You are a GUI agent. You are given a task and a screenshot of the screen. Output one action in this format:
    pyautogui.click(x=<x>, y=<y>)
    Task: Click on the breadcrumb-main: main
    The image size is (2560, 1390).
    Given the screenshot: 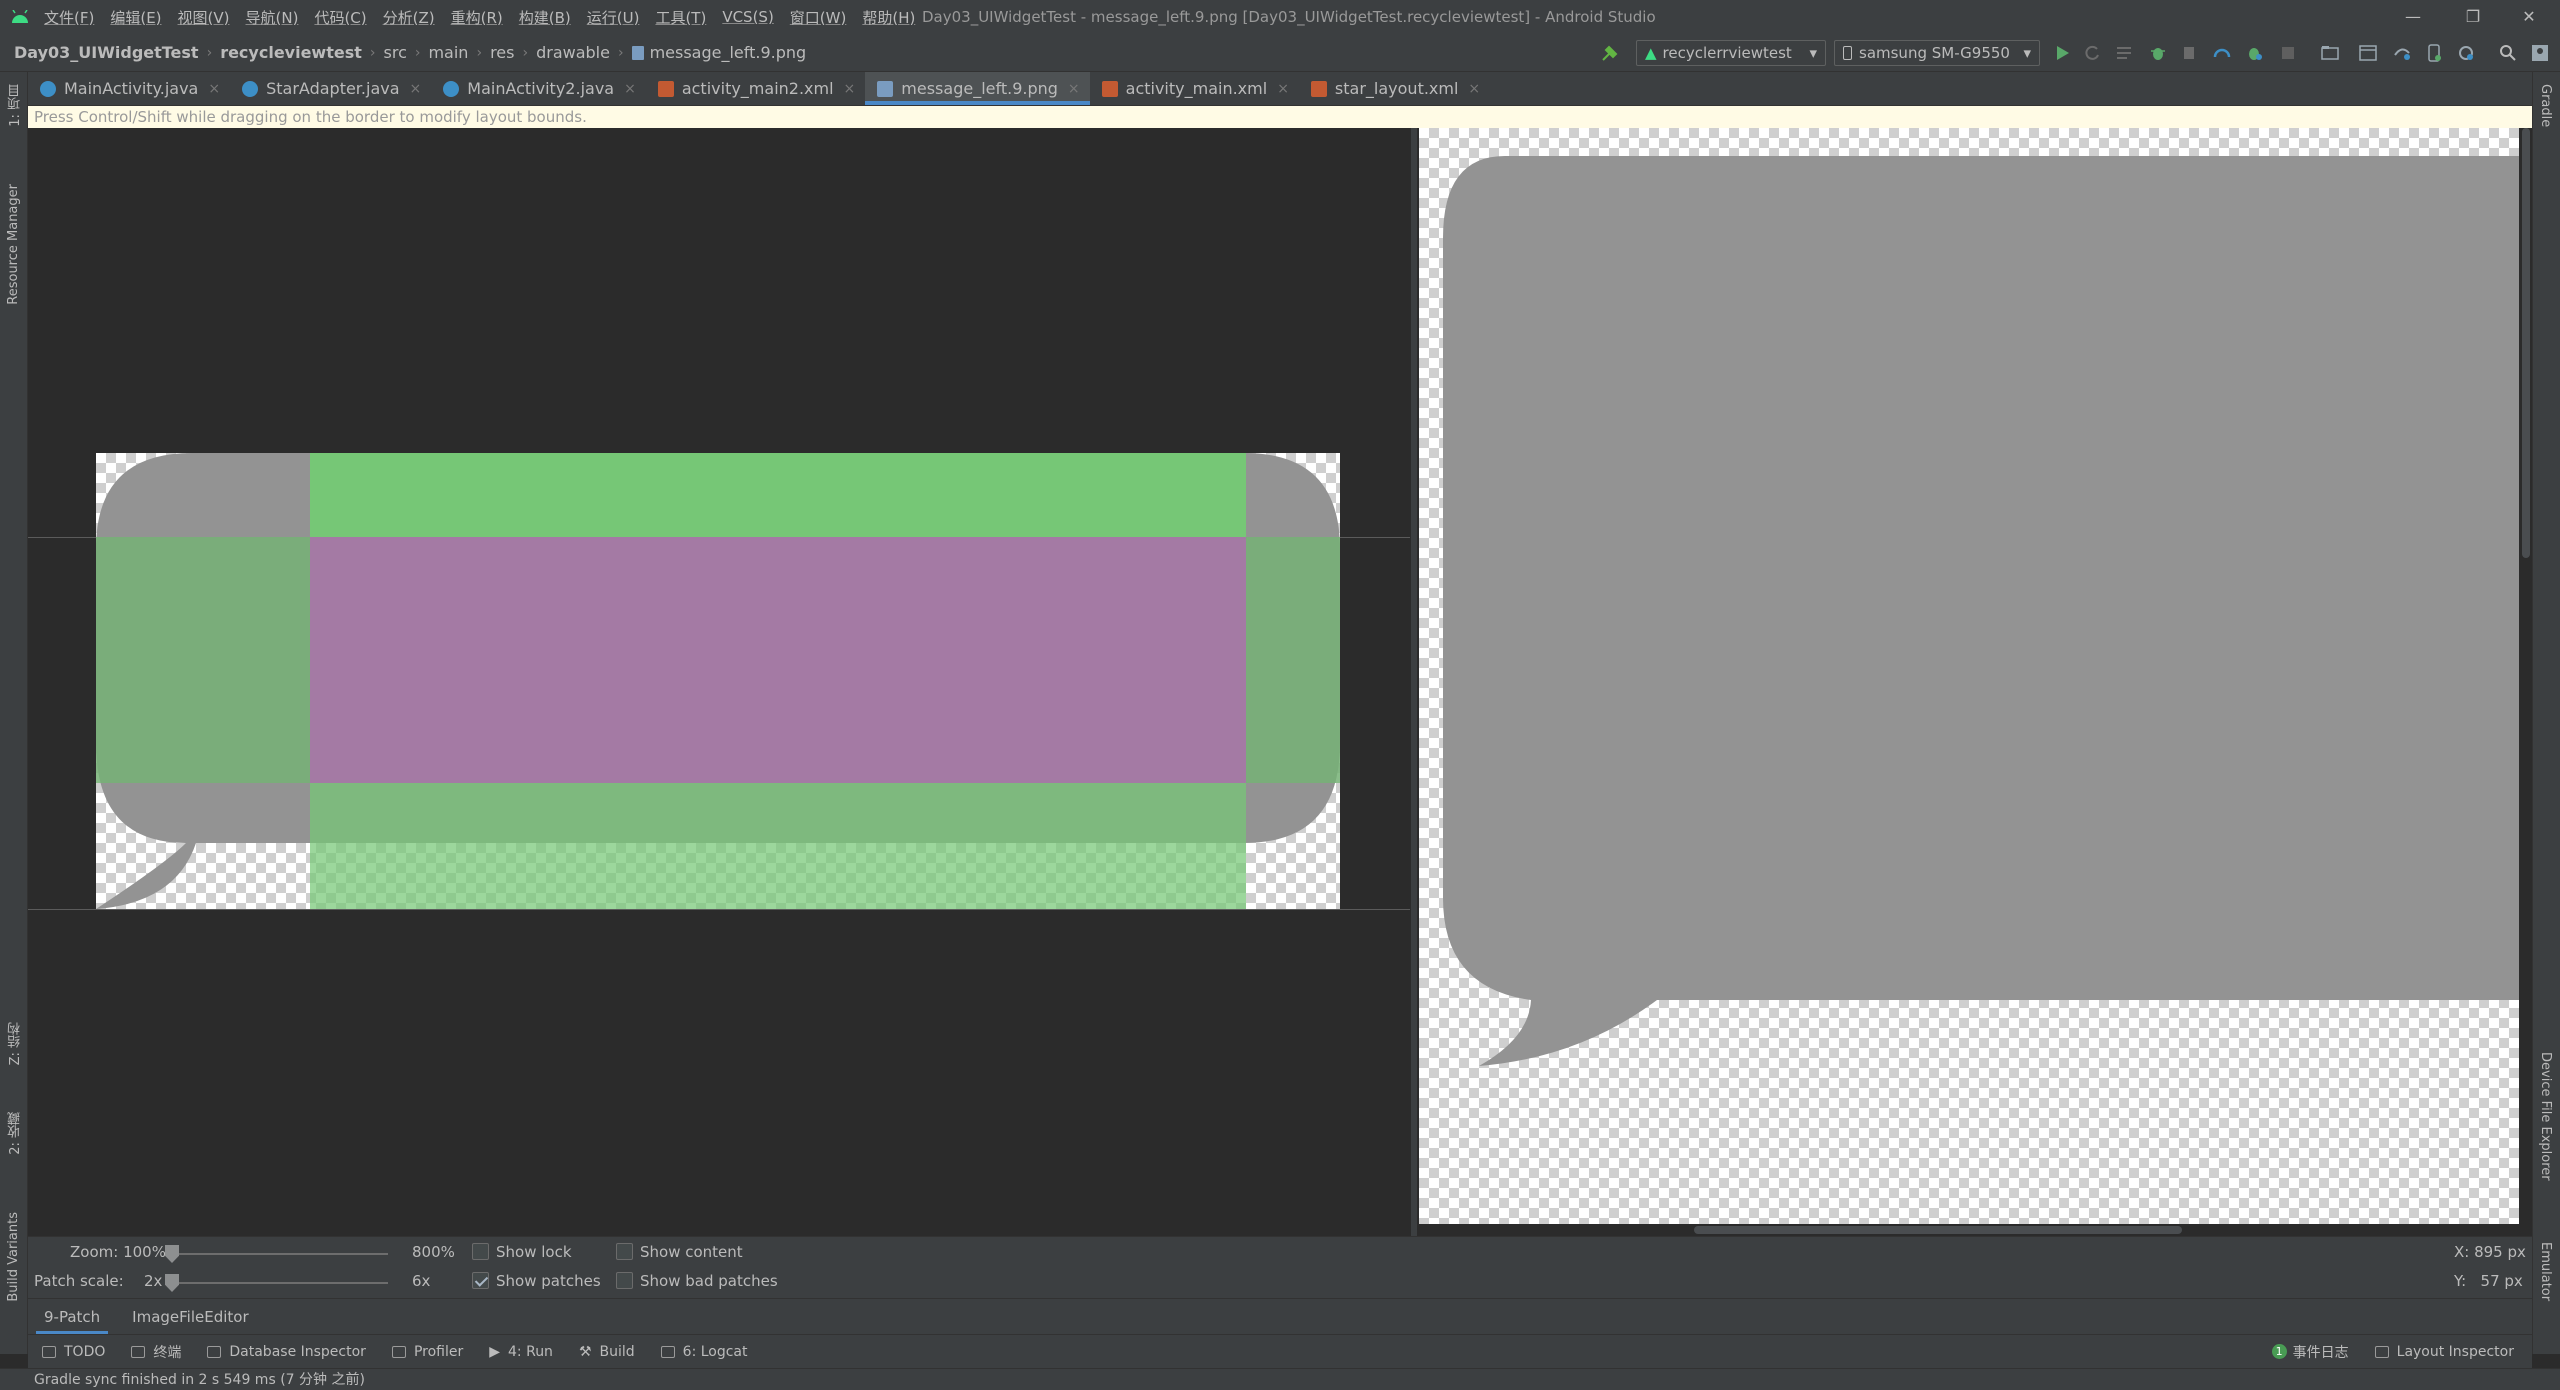 What is the action you would take?
    pyautogui.click(x=448, y=52)
    